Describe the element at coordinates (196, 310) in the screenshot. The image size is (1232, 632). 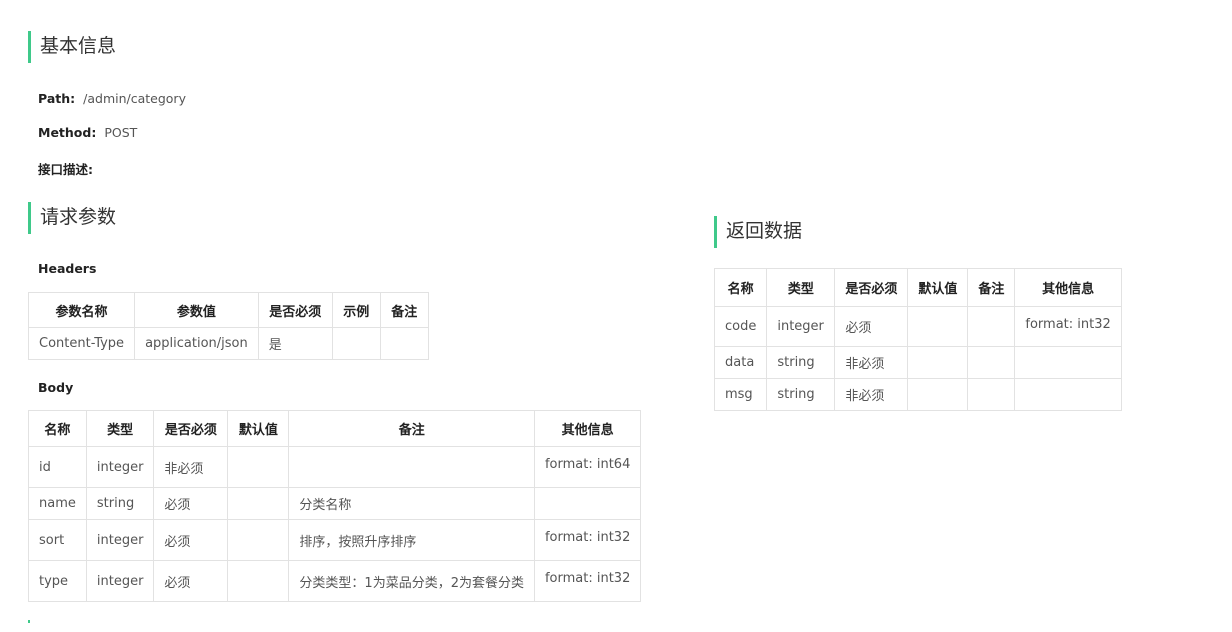
I see `column-header: 参数值` at that location.